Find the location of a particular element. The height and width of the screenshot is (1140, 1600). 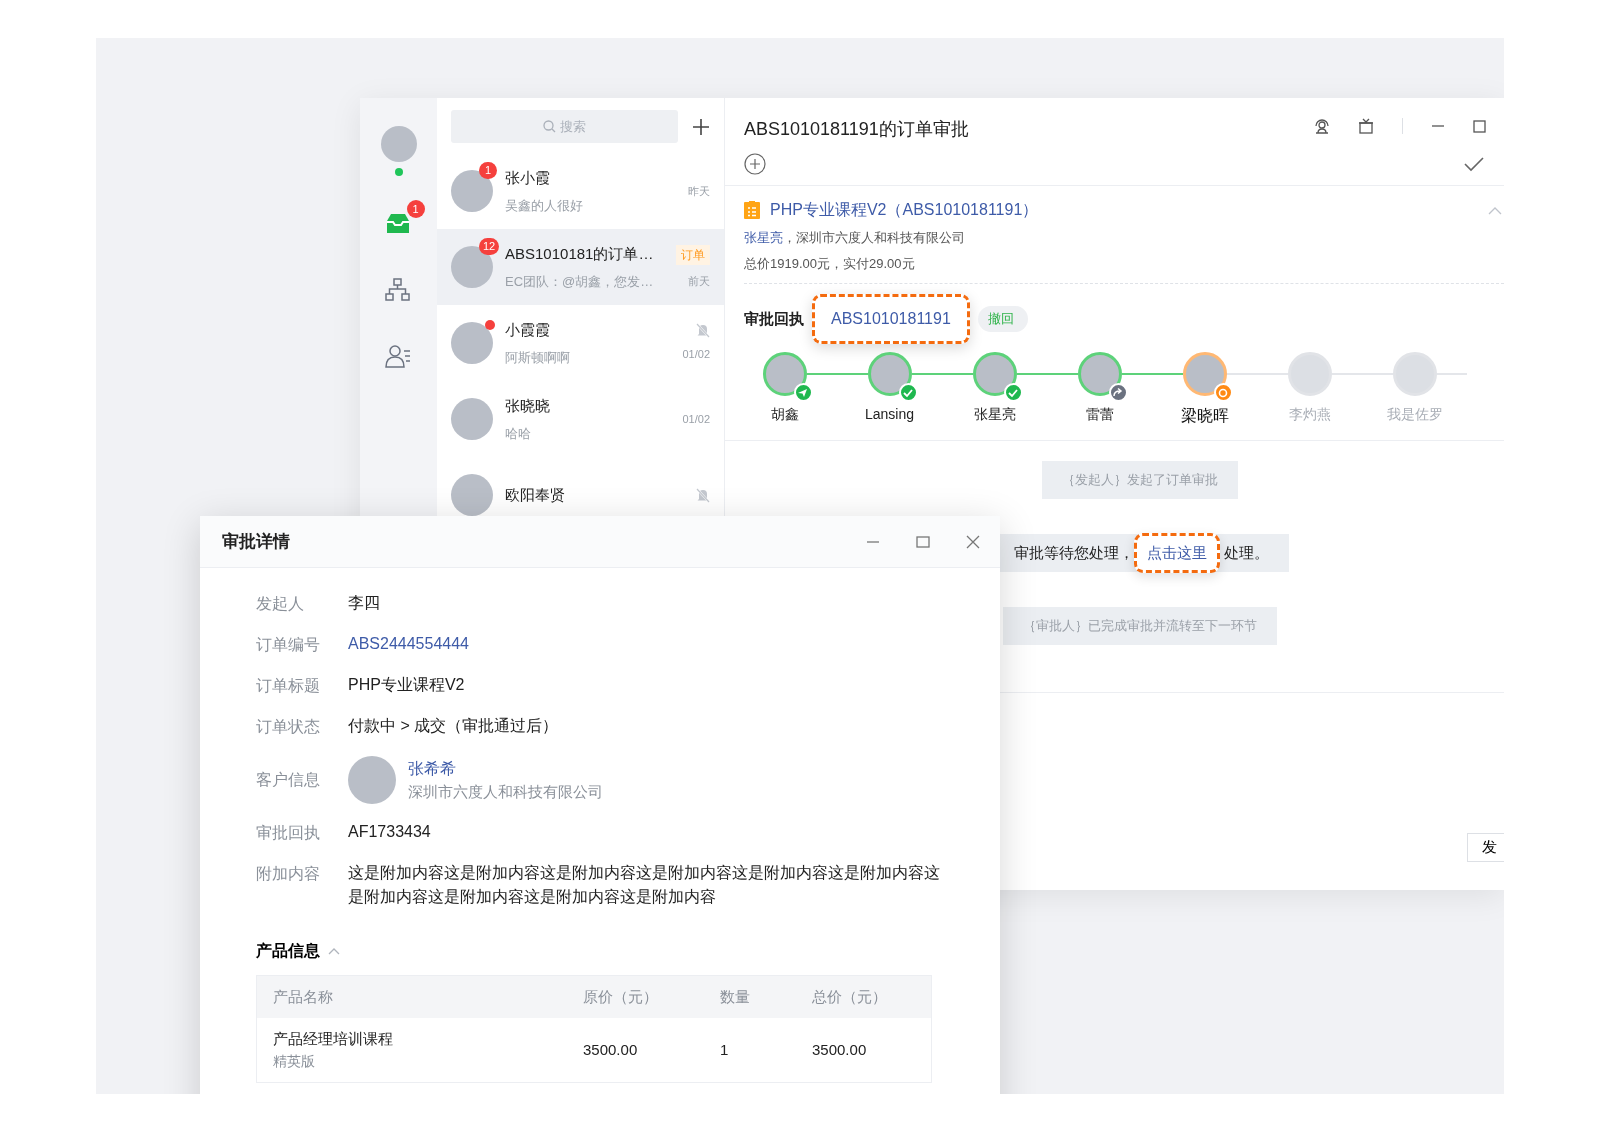

document-icon is located at coordinates (752, 210).